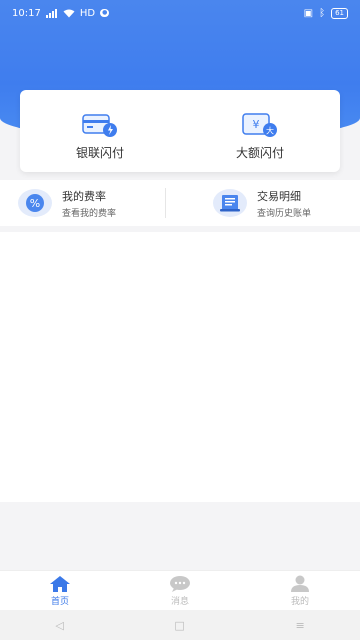  I want to click on bluetooth-icon: ᛒ, so click(322, 13).